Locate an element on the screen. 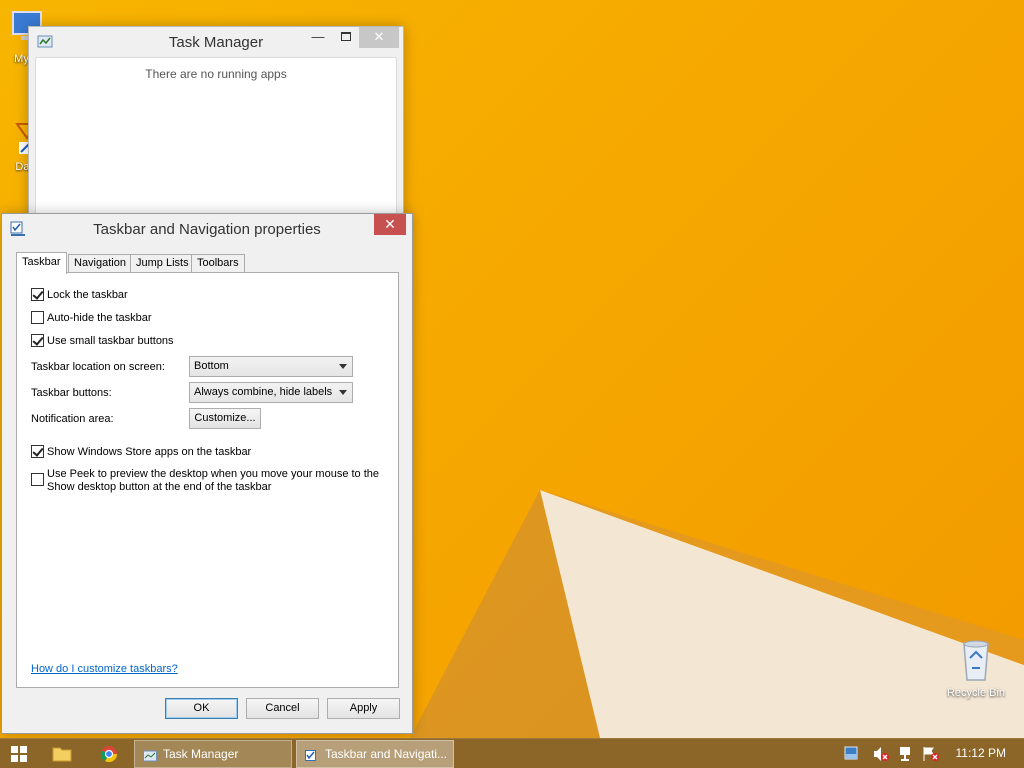 The width and height of the screenshot is (1024, 768). speaker-muted-icon is located at coordinates (881, 754).